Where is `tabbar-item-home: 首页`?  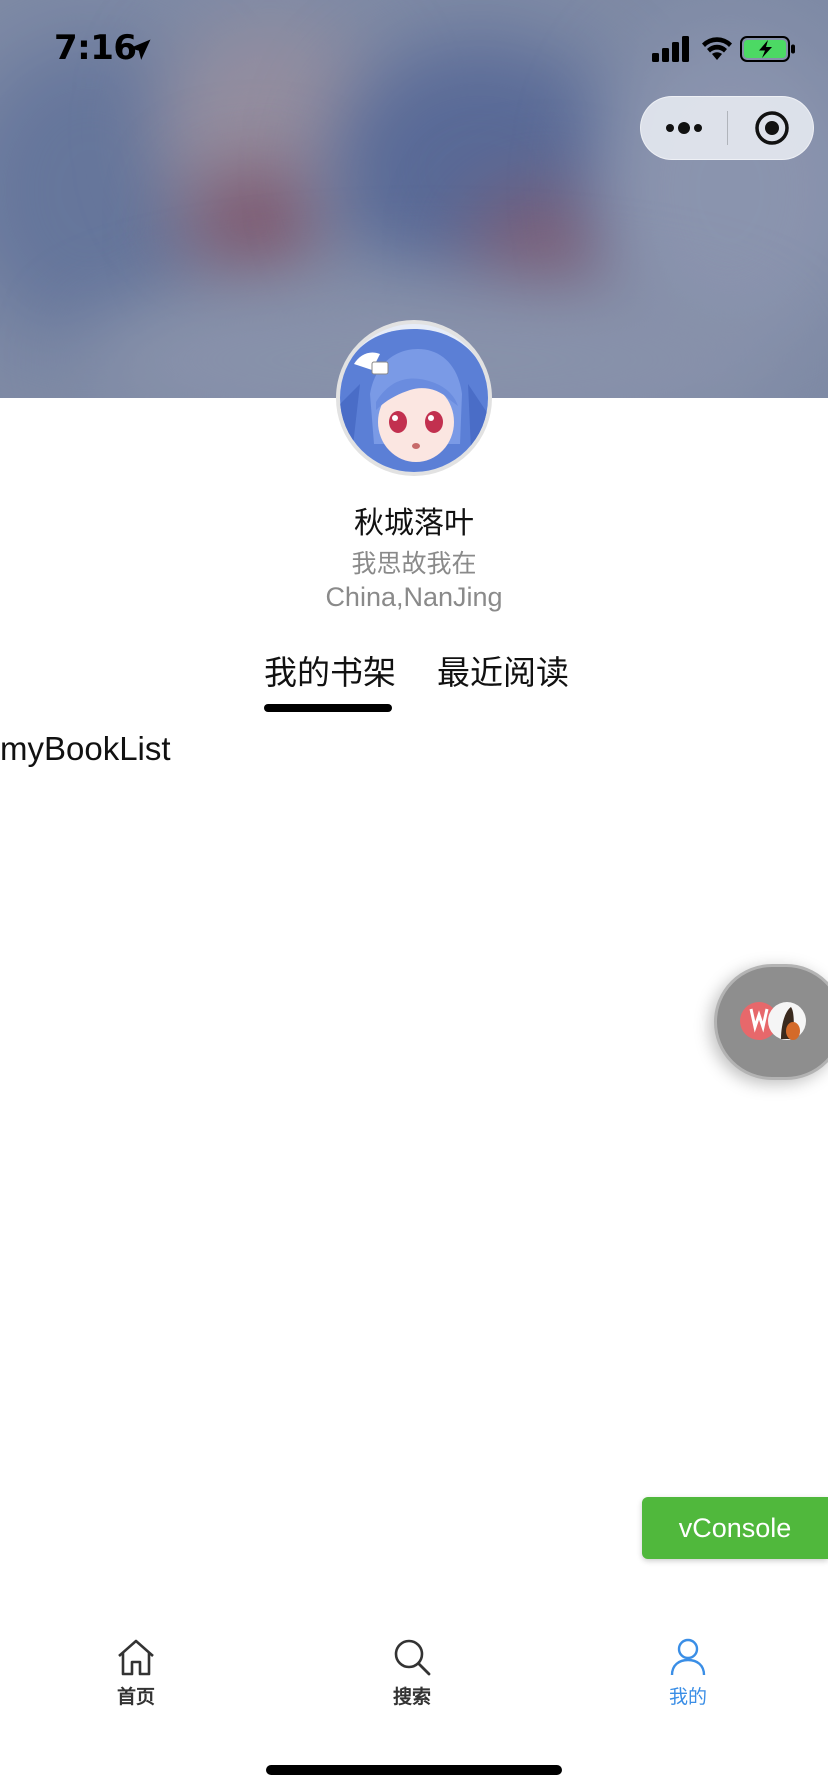
tabbar-item-home: 首页 is located at coordinates (136, 1670).